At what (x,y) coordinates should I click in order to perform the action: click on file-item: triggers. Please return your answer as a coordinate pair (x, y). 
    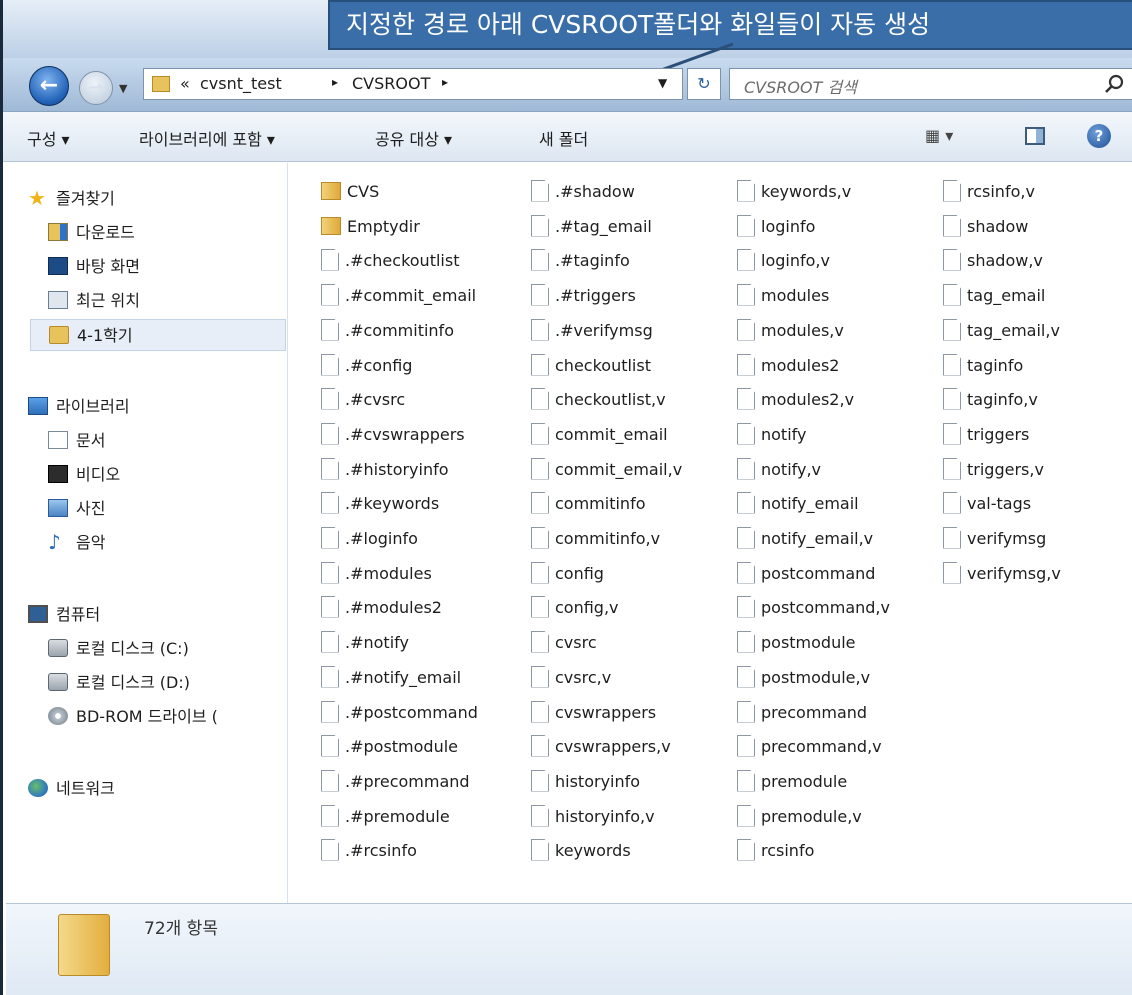
    Looking at the image, I should click on (986, 435).